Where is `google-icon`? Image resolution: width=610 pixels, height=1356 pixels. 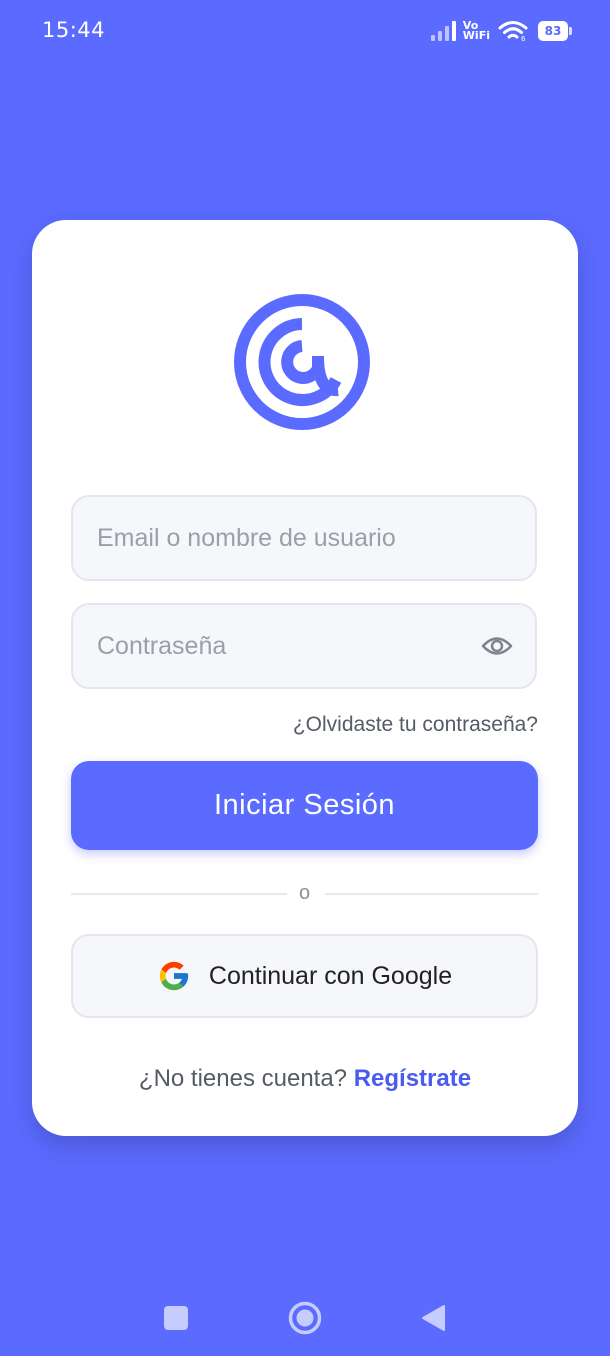
google-icon is located at coordinates (174, 976).